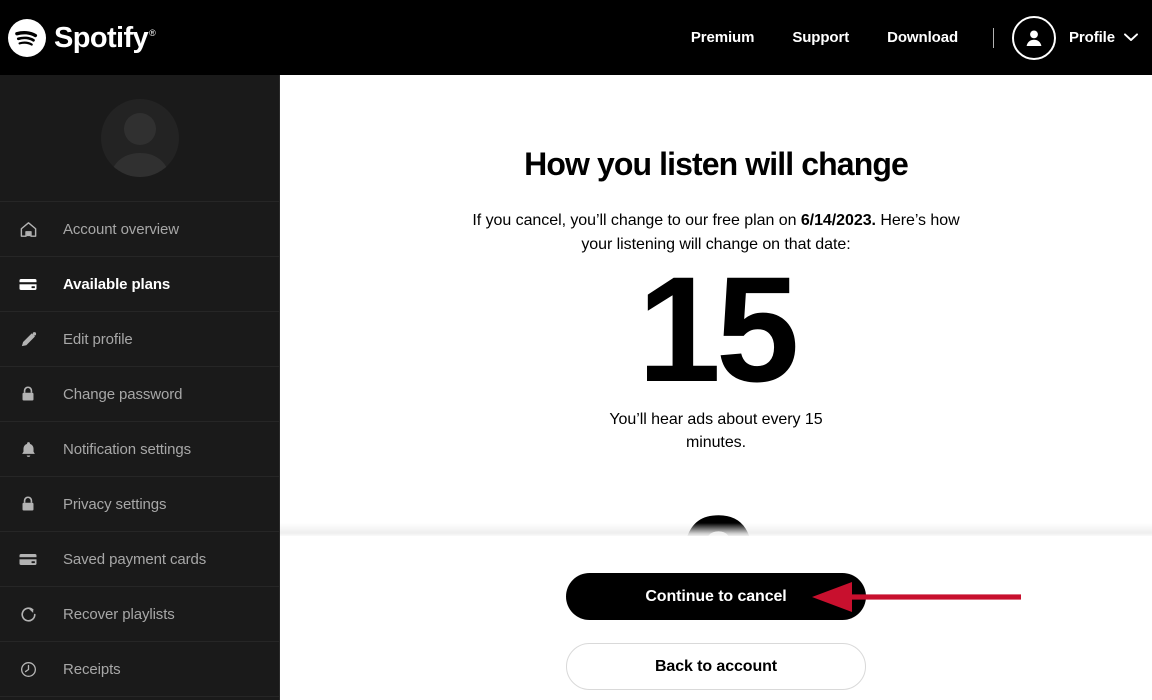  Describe the element at coordinates (28, 339) in the screenshot. I see `pencil-icon` at that location.